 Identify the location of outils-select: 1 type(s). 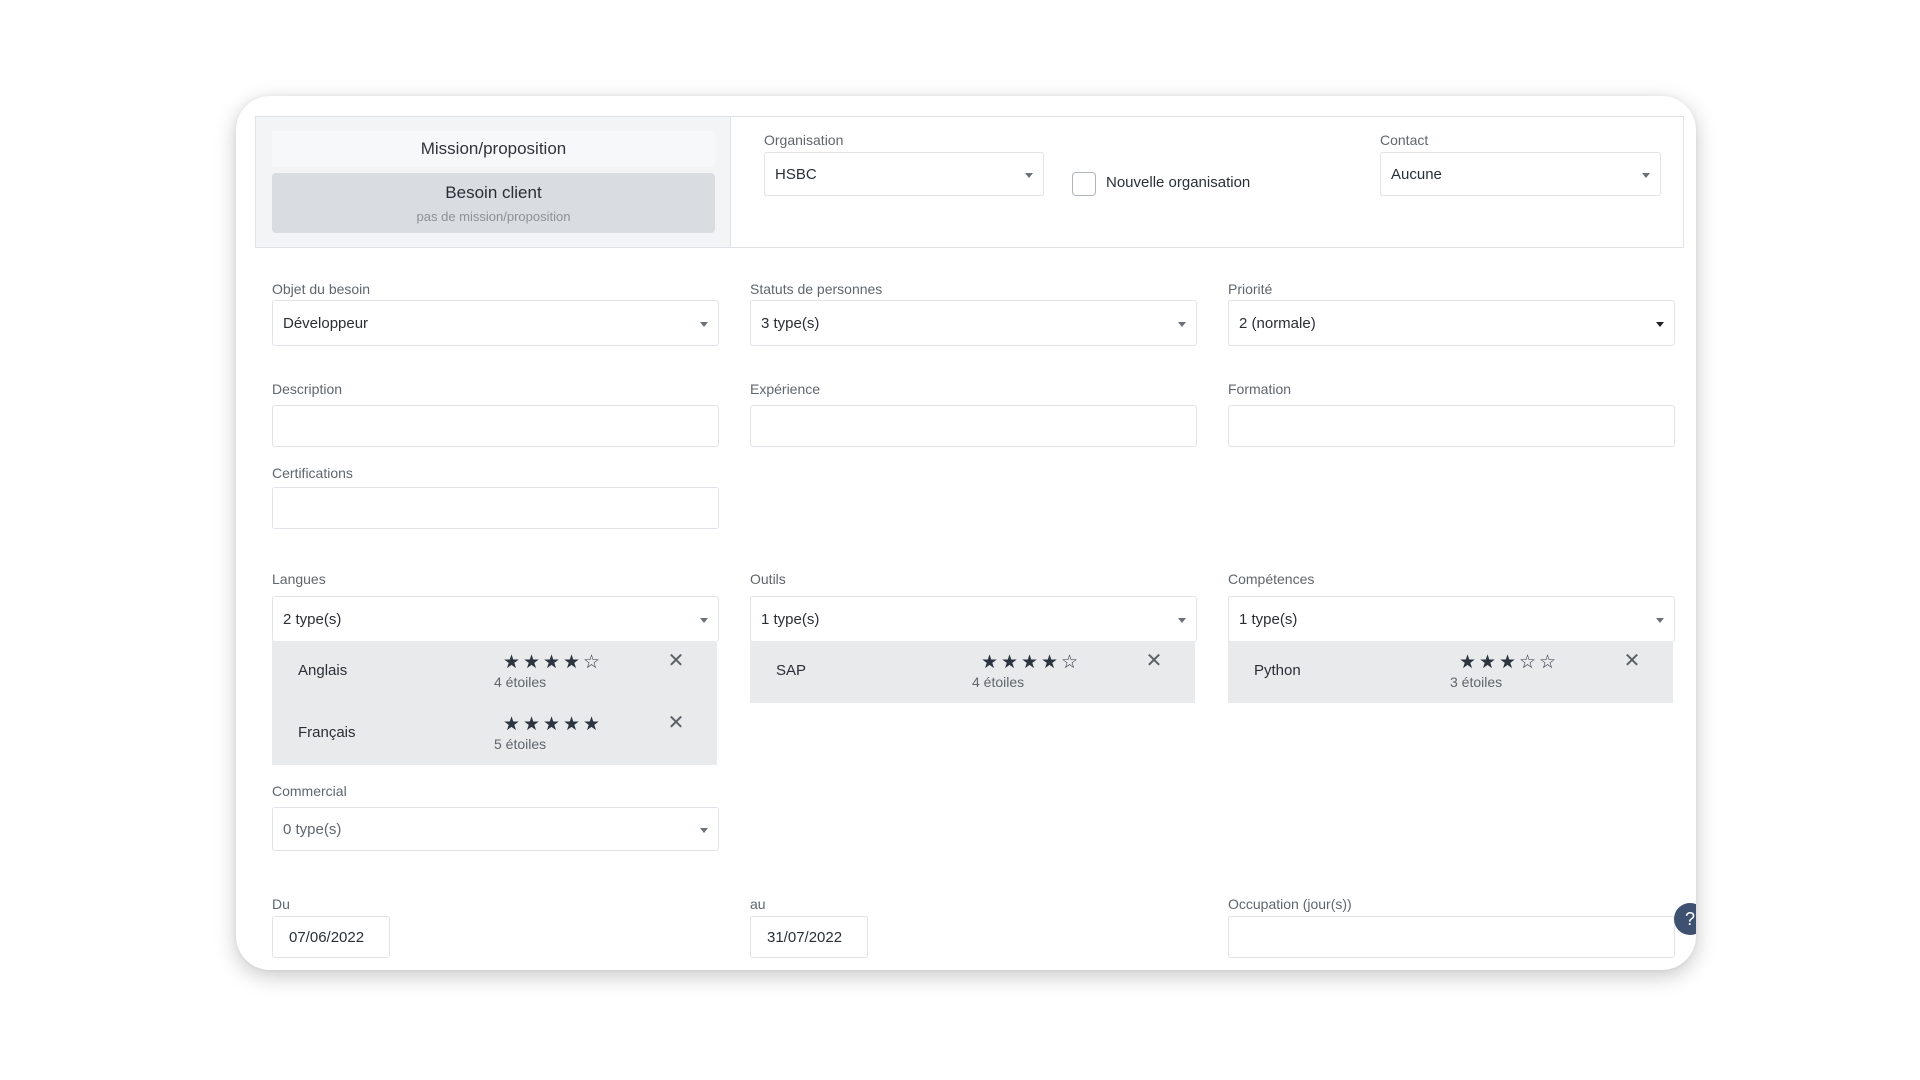
(973, 619).